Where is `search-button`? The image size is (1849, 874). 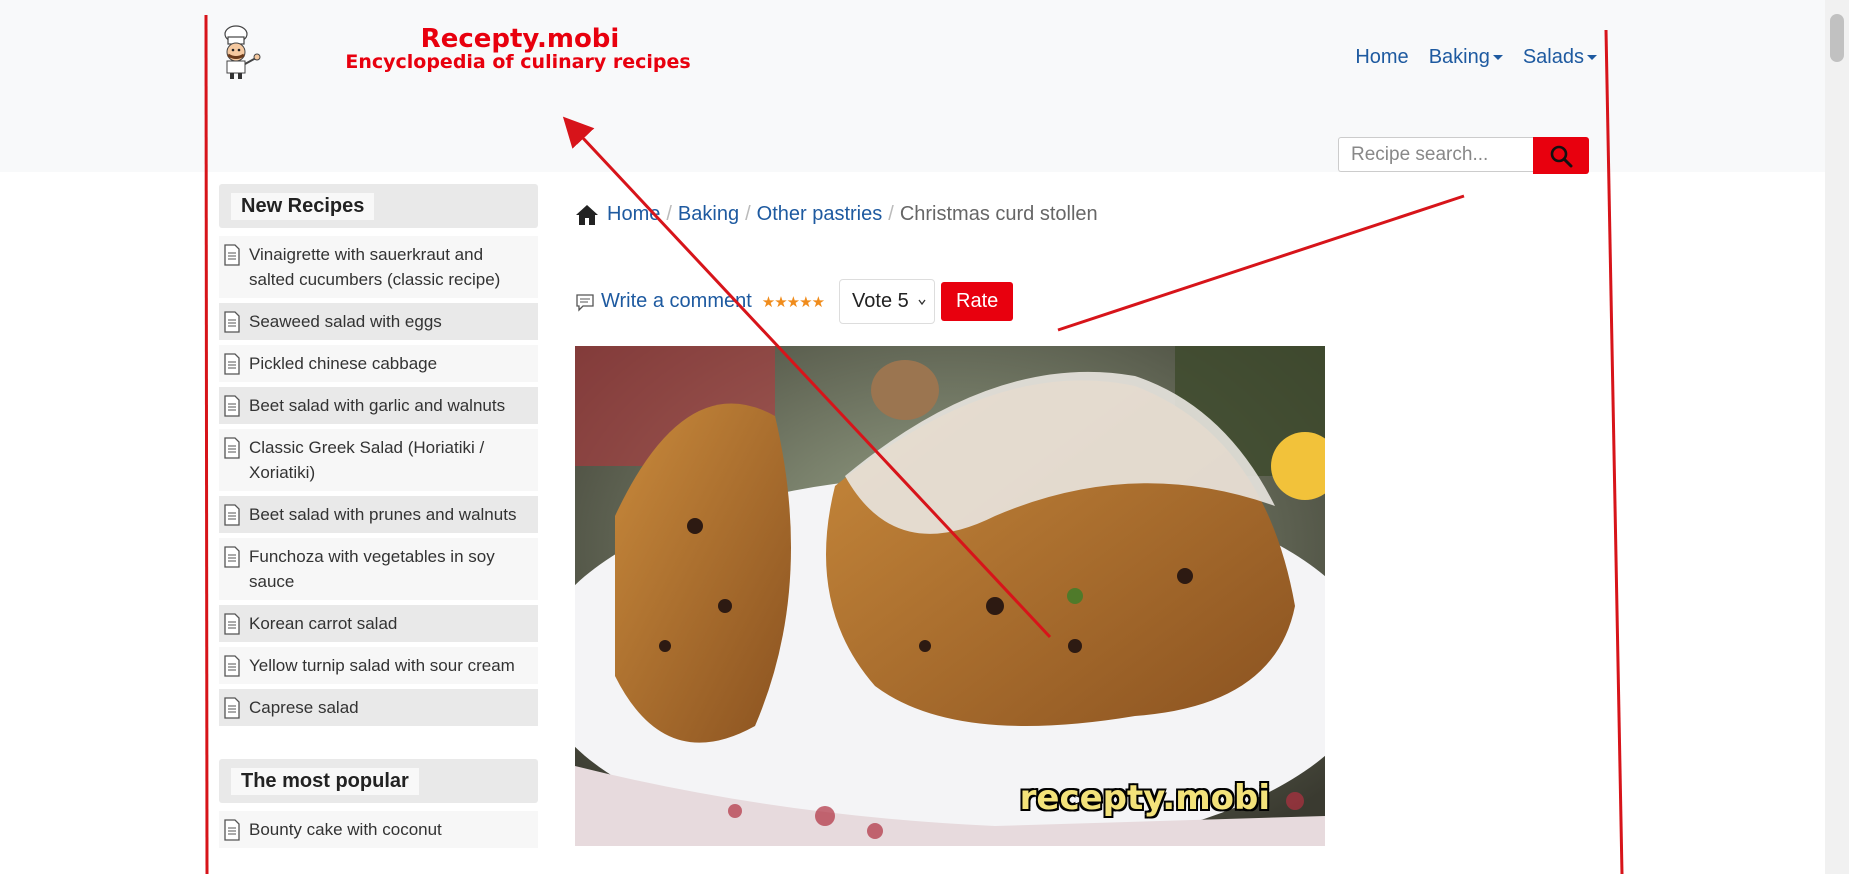
search-button is located at coordinates (1561, 155).